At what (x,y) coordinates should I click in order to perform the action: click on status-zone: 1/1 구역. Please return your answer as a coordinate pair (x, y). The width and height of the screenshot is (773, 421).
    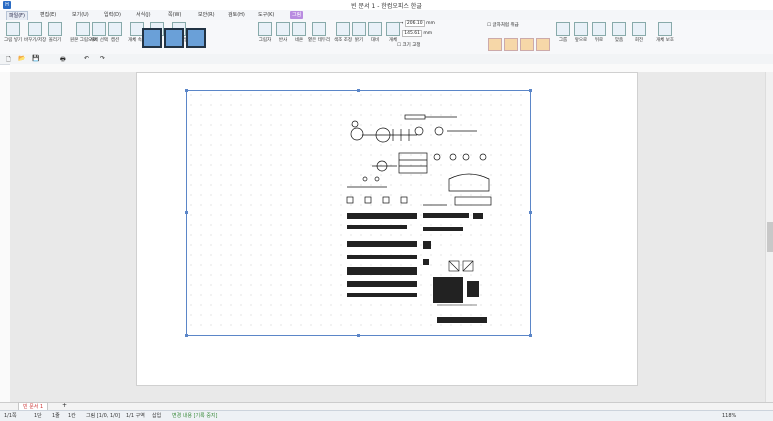
    Looking at the image, I should click on (135, 416).